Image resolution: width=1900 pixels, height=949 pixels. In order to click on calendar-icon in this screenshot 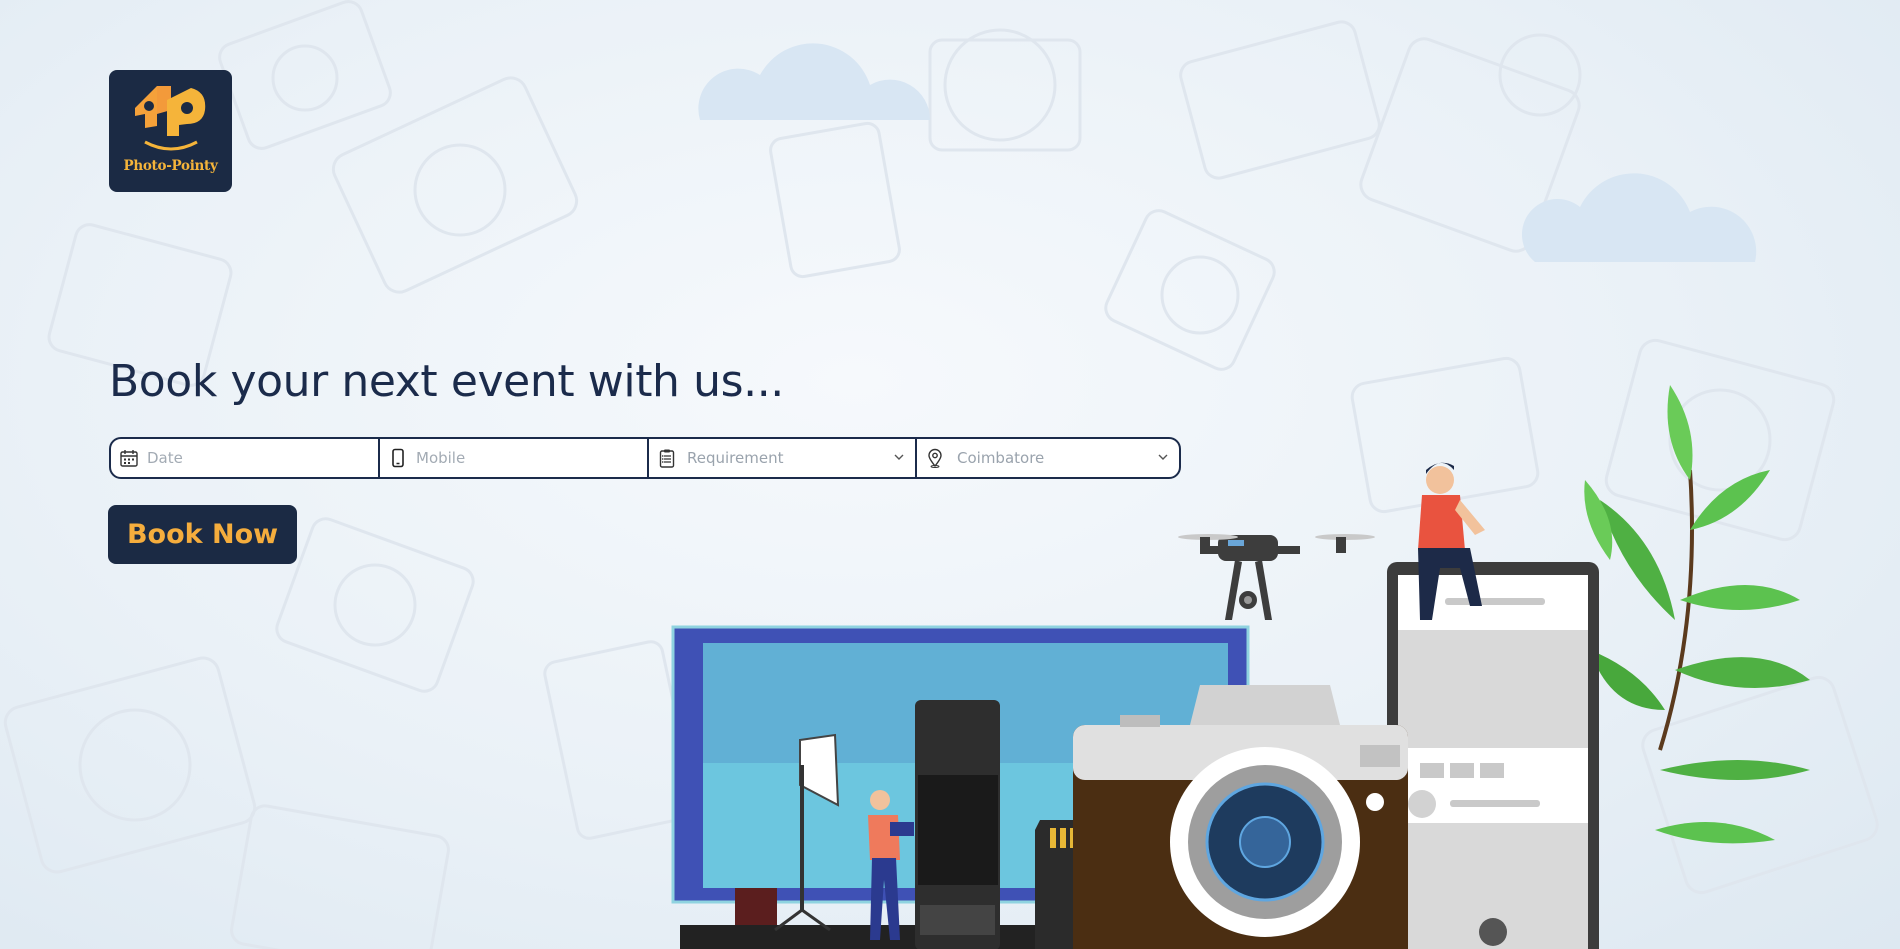, I will do `click(129, 458)`.